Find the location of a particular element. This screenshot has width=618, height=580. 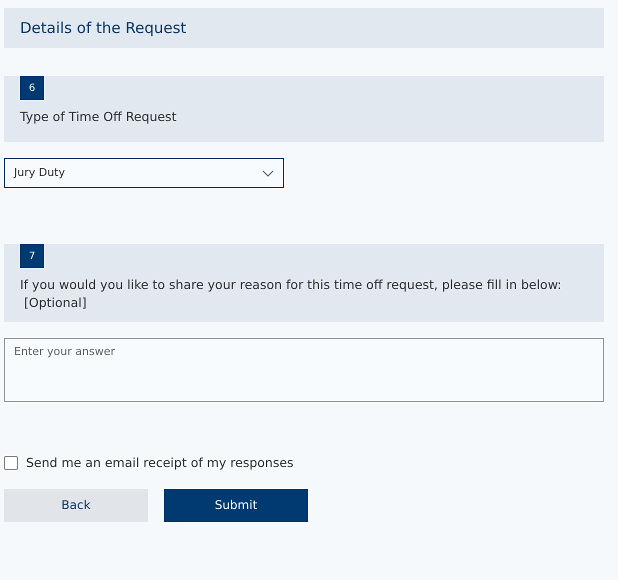

dropdown: Jury Duty is located at coordinates (144, 173).